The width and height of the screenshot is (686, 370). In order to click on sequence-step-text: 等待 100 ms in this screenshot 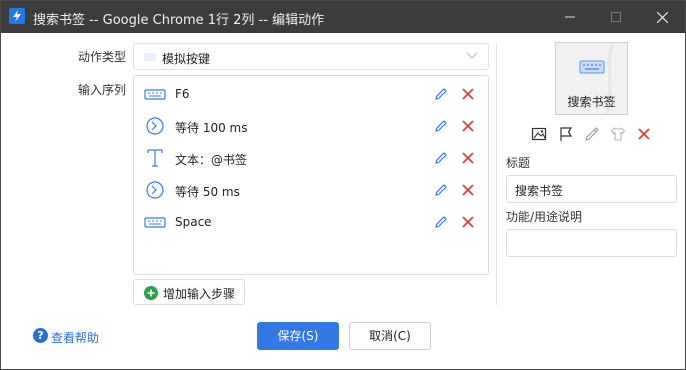, I will do `click(211, 128)`.